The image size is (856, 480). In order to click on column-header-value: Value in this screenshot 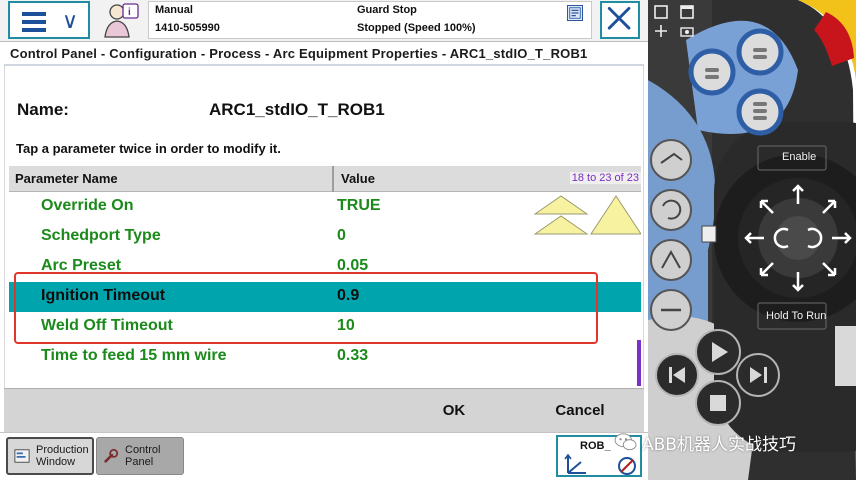, I will do `click(358, 178)`.